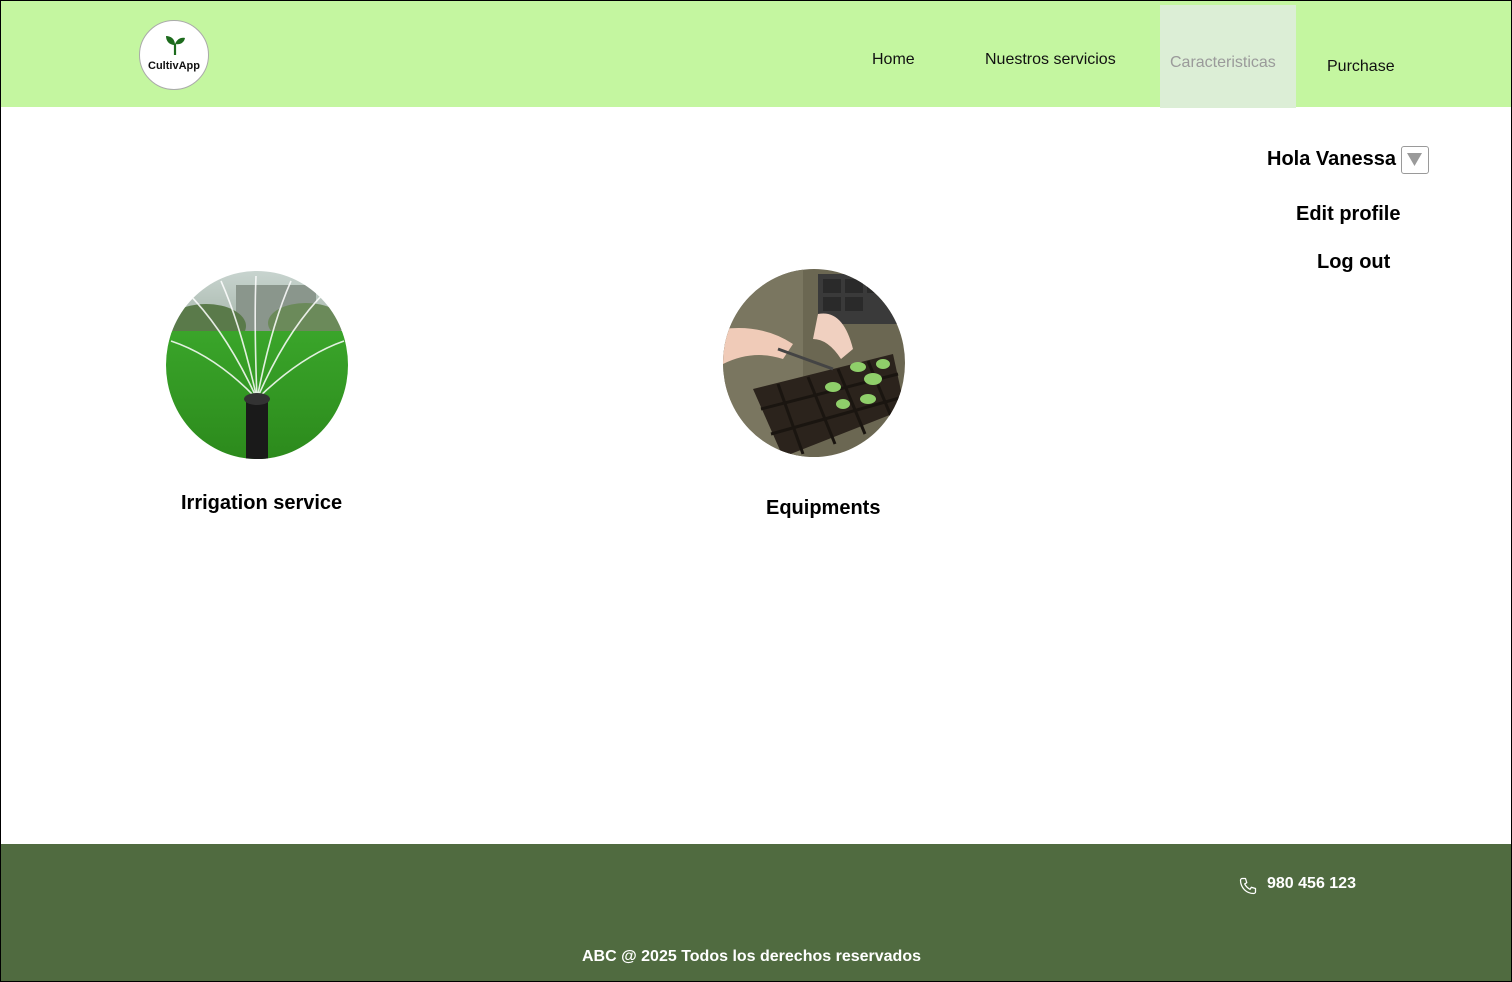 This screenshot has height=982, width=1512. I want to click on user-greeting: Hola Vanessa, so click(1331, 159).